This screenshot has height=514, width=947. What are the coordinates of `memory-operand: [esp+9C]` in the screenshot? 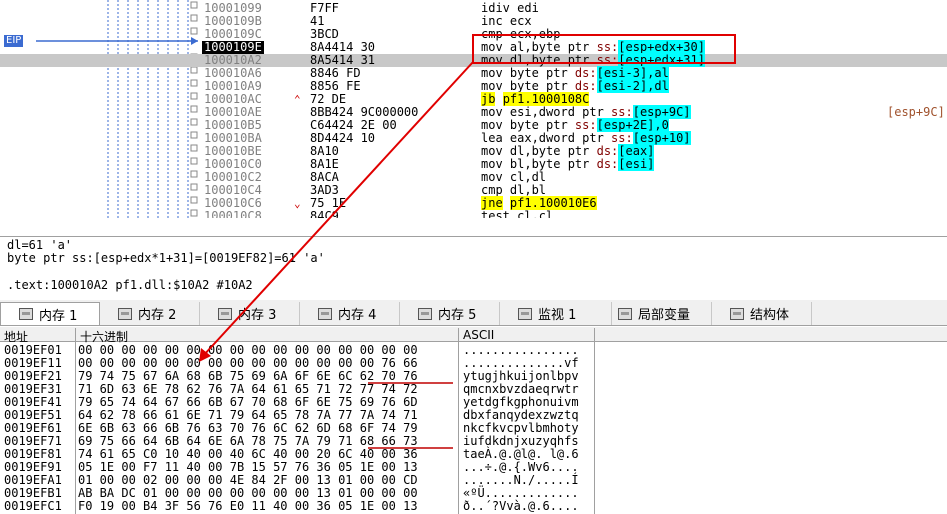 It's located at (661, 112).